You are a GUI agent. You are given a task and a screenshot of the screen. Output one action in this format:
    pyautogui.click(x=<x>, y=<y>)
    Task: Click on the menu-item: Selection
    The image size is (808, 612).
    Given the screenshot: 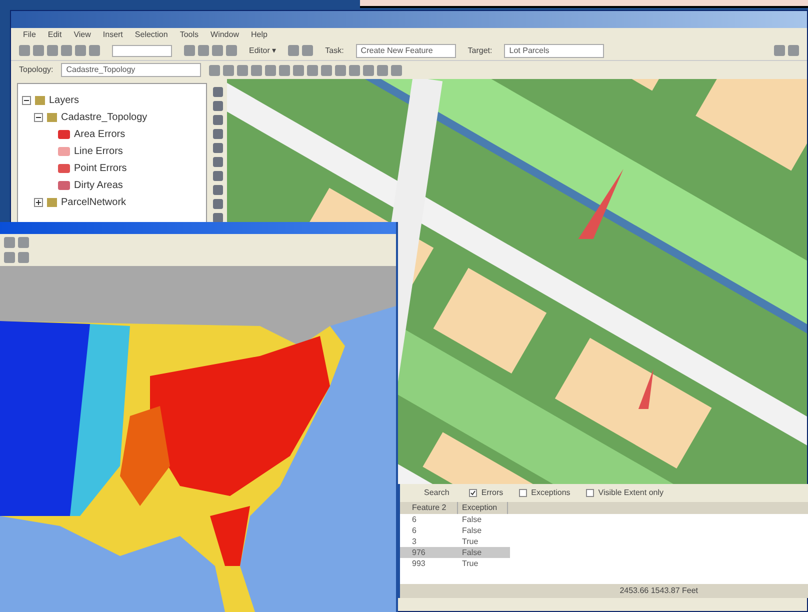 What is the action you would take?
    pyautogui.click(x=151, y=34)
    